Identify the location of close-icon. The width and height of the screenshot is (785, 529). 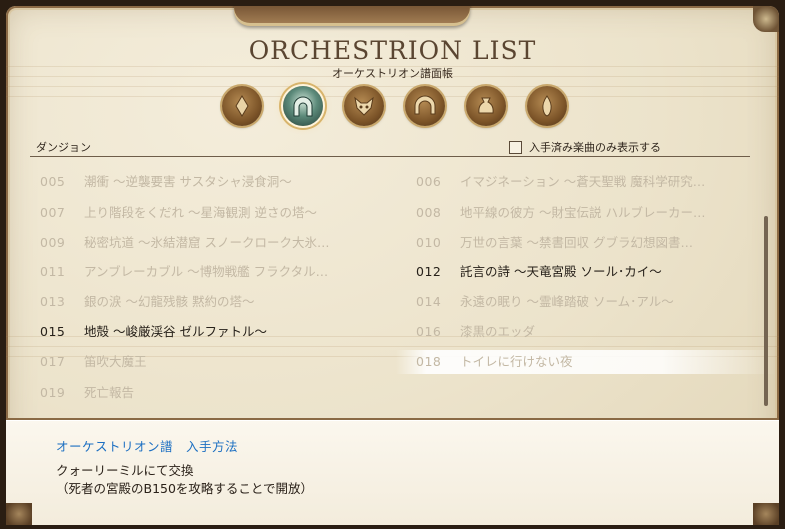
(766, 19).